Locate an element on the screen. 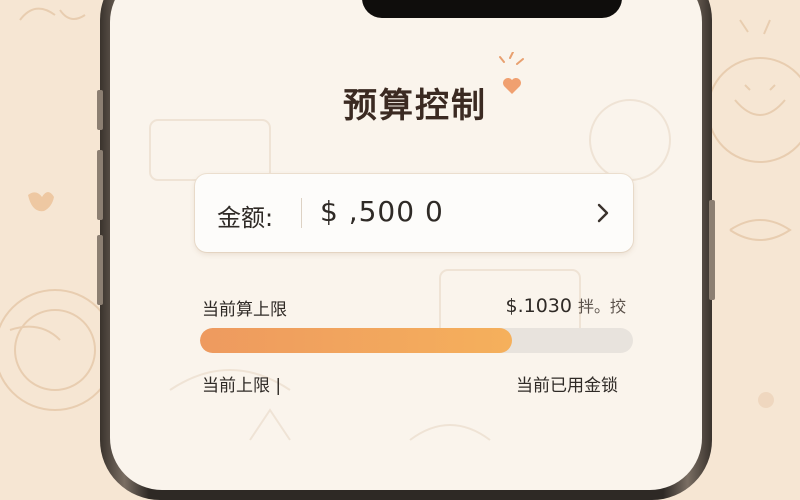 This screenshot has width=800, height=500. mute-switch is located at coordinates (100, 110).